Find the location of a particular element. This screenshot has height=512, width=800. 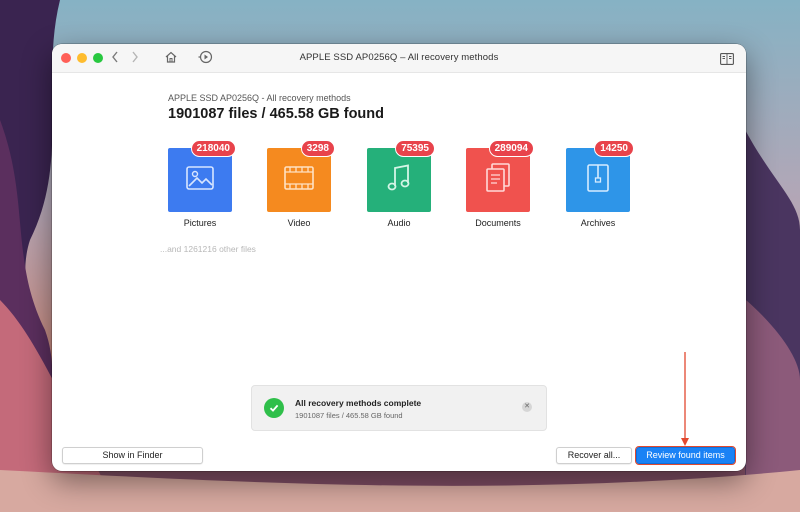

book-icon is located at coordinates (727, 61).